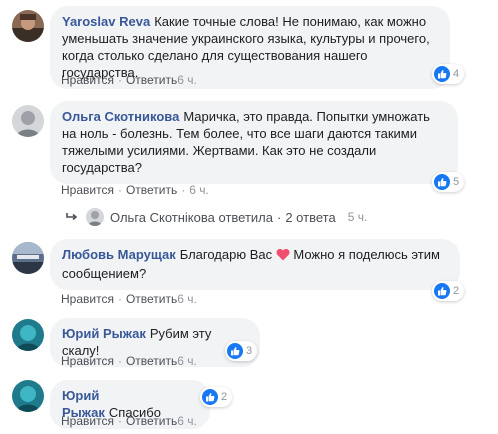 The height and width of the screenshot is (434, 498). I want to click on reaction-count: 3, so click(249, 351).